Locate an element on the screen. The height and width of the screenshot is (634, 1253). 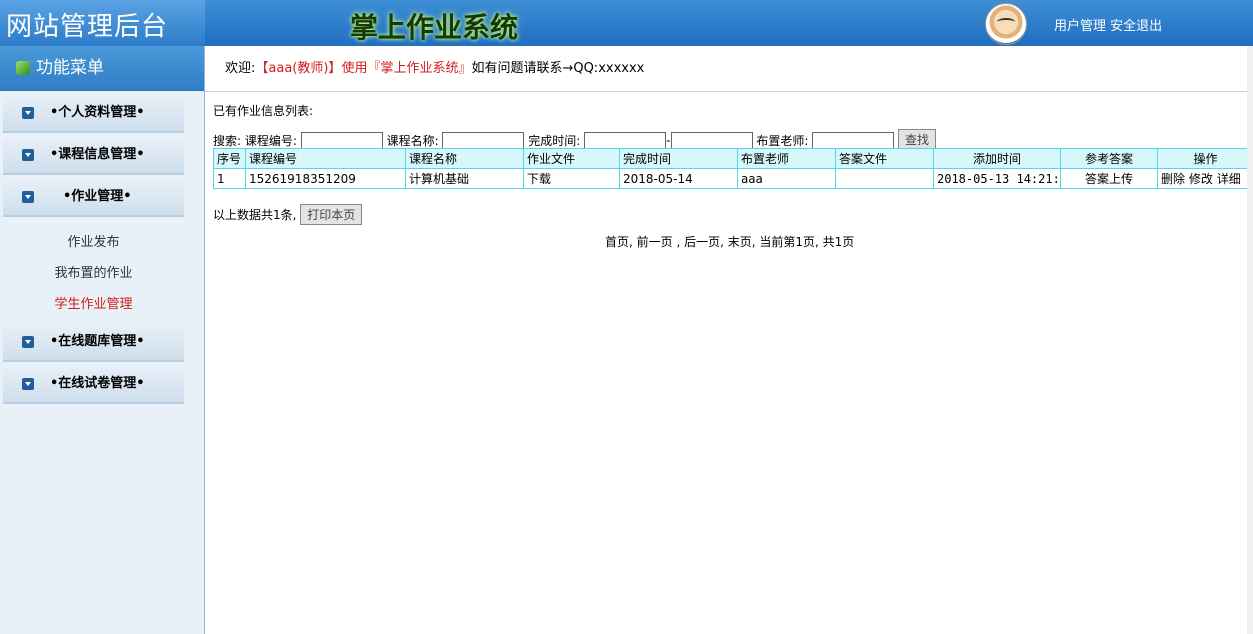
menu-group-question-bank: •在线题库管理• is located at coordinates (93, 343).